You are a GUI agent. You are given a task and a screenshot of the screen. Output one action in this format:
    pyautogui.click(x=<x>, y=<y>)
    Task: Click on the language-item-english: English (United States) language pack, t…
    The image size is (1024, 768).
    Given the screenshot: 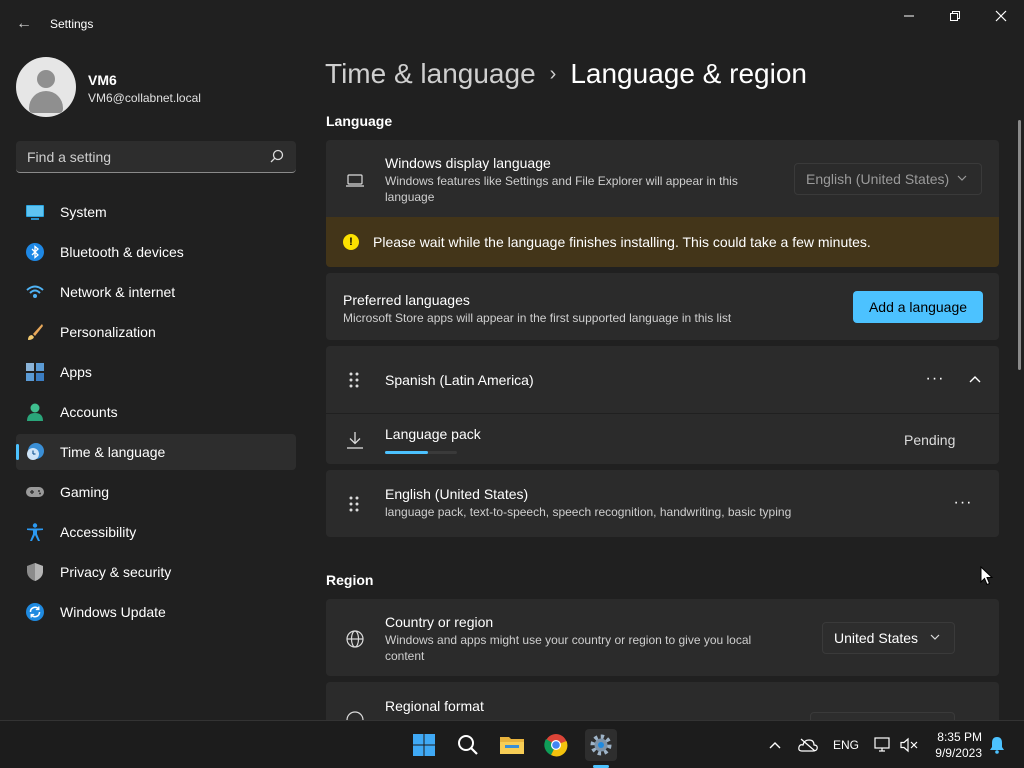 What is the action you would take?
    pyautogui.click(x=662, y=503)
    